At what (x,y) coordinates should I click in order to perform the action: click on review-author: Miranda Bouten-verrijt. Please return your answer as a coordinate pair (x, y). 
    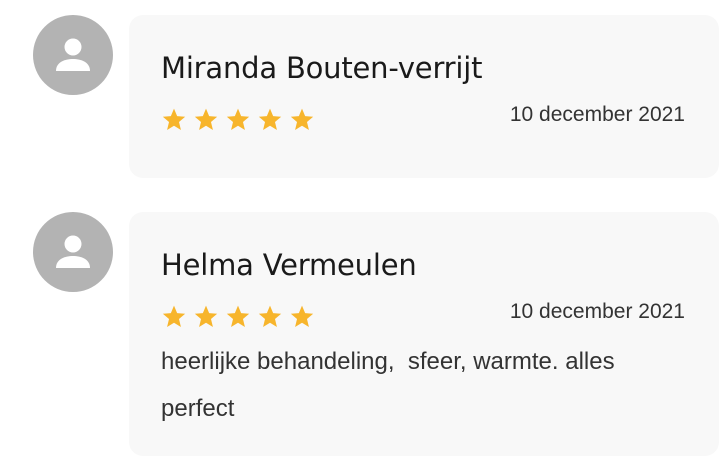
    Looking at the image, I should click on (322, 68).